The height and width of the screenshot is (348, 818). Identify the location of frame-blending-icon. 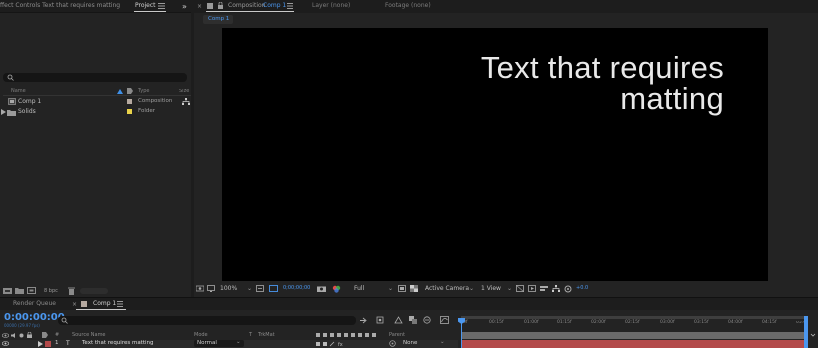
(413, 321).